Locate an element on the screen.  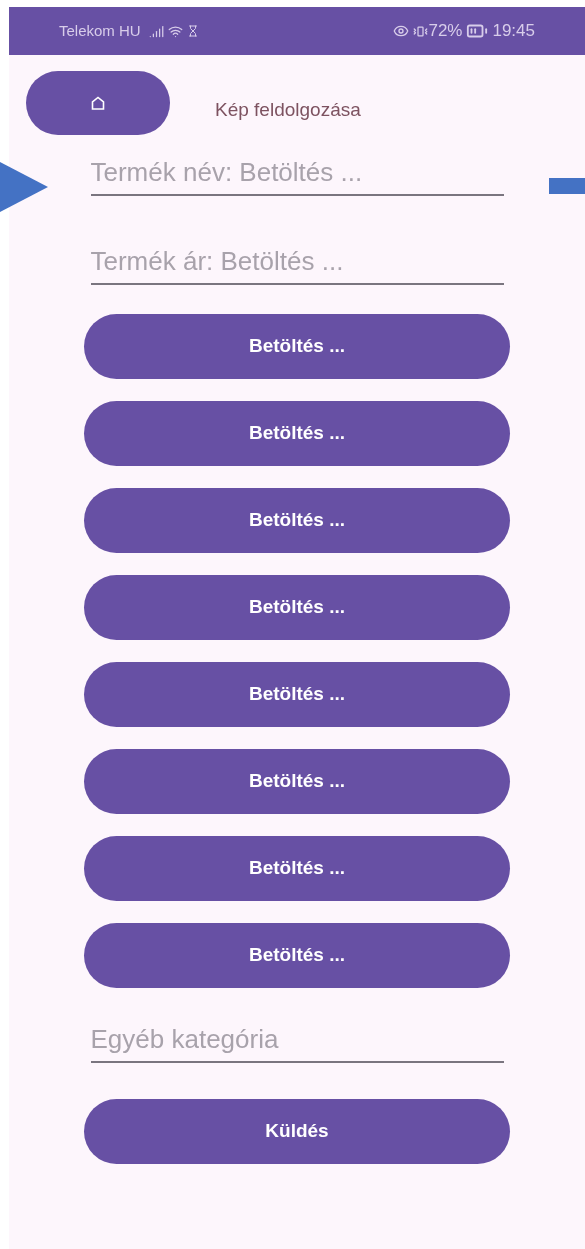
pointer-triangle is located at coordinates (24, 187).